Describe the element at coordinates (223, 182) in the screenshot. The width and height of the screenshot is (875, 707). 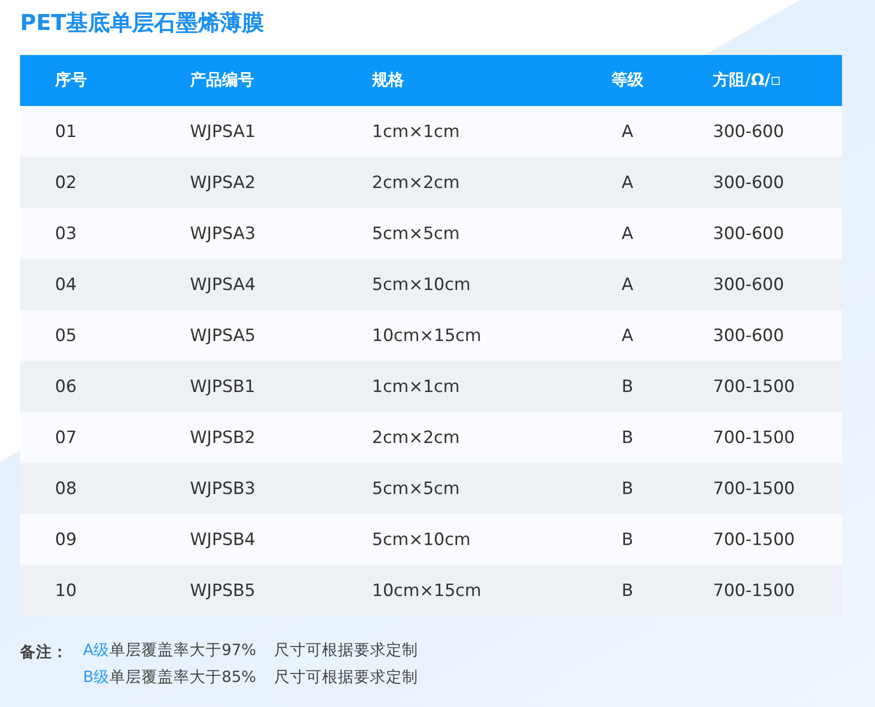
I see `table-cell-text: WJPSA2` at that location.